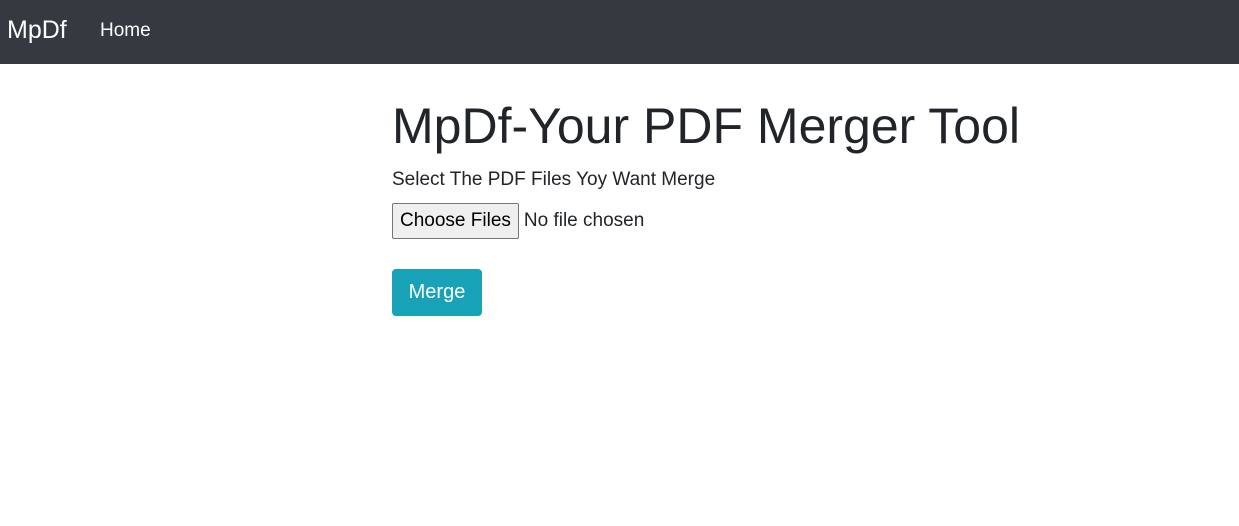 The height and width of the screenshot is (526, 1239). I want to click on file-input: Choose Files No file chosen, so click(772, 221).